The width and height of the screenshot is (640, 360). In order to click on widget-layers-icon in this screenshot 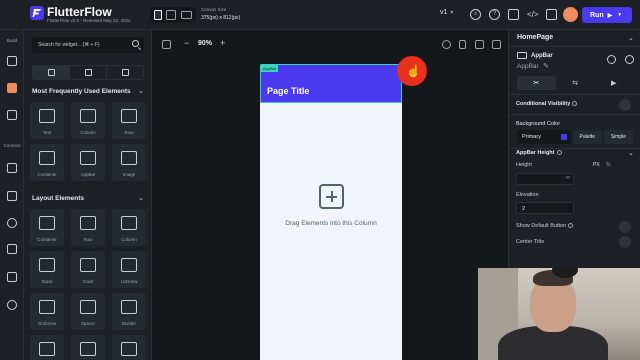, I will do `click(12, 88)`.